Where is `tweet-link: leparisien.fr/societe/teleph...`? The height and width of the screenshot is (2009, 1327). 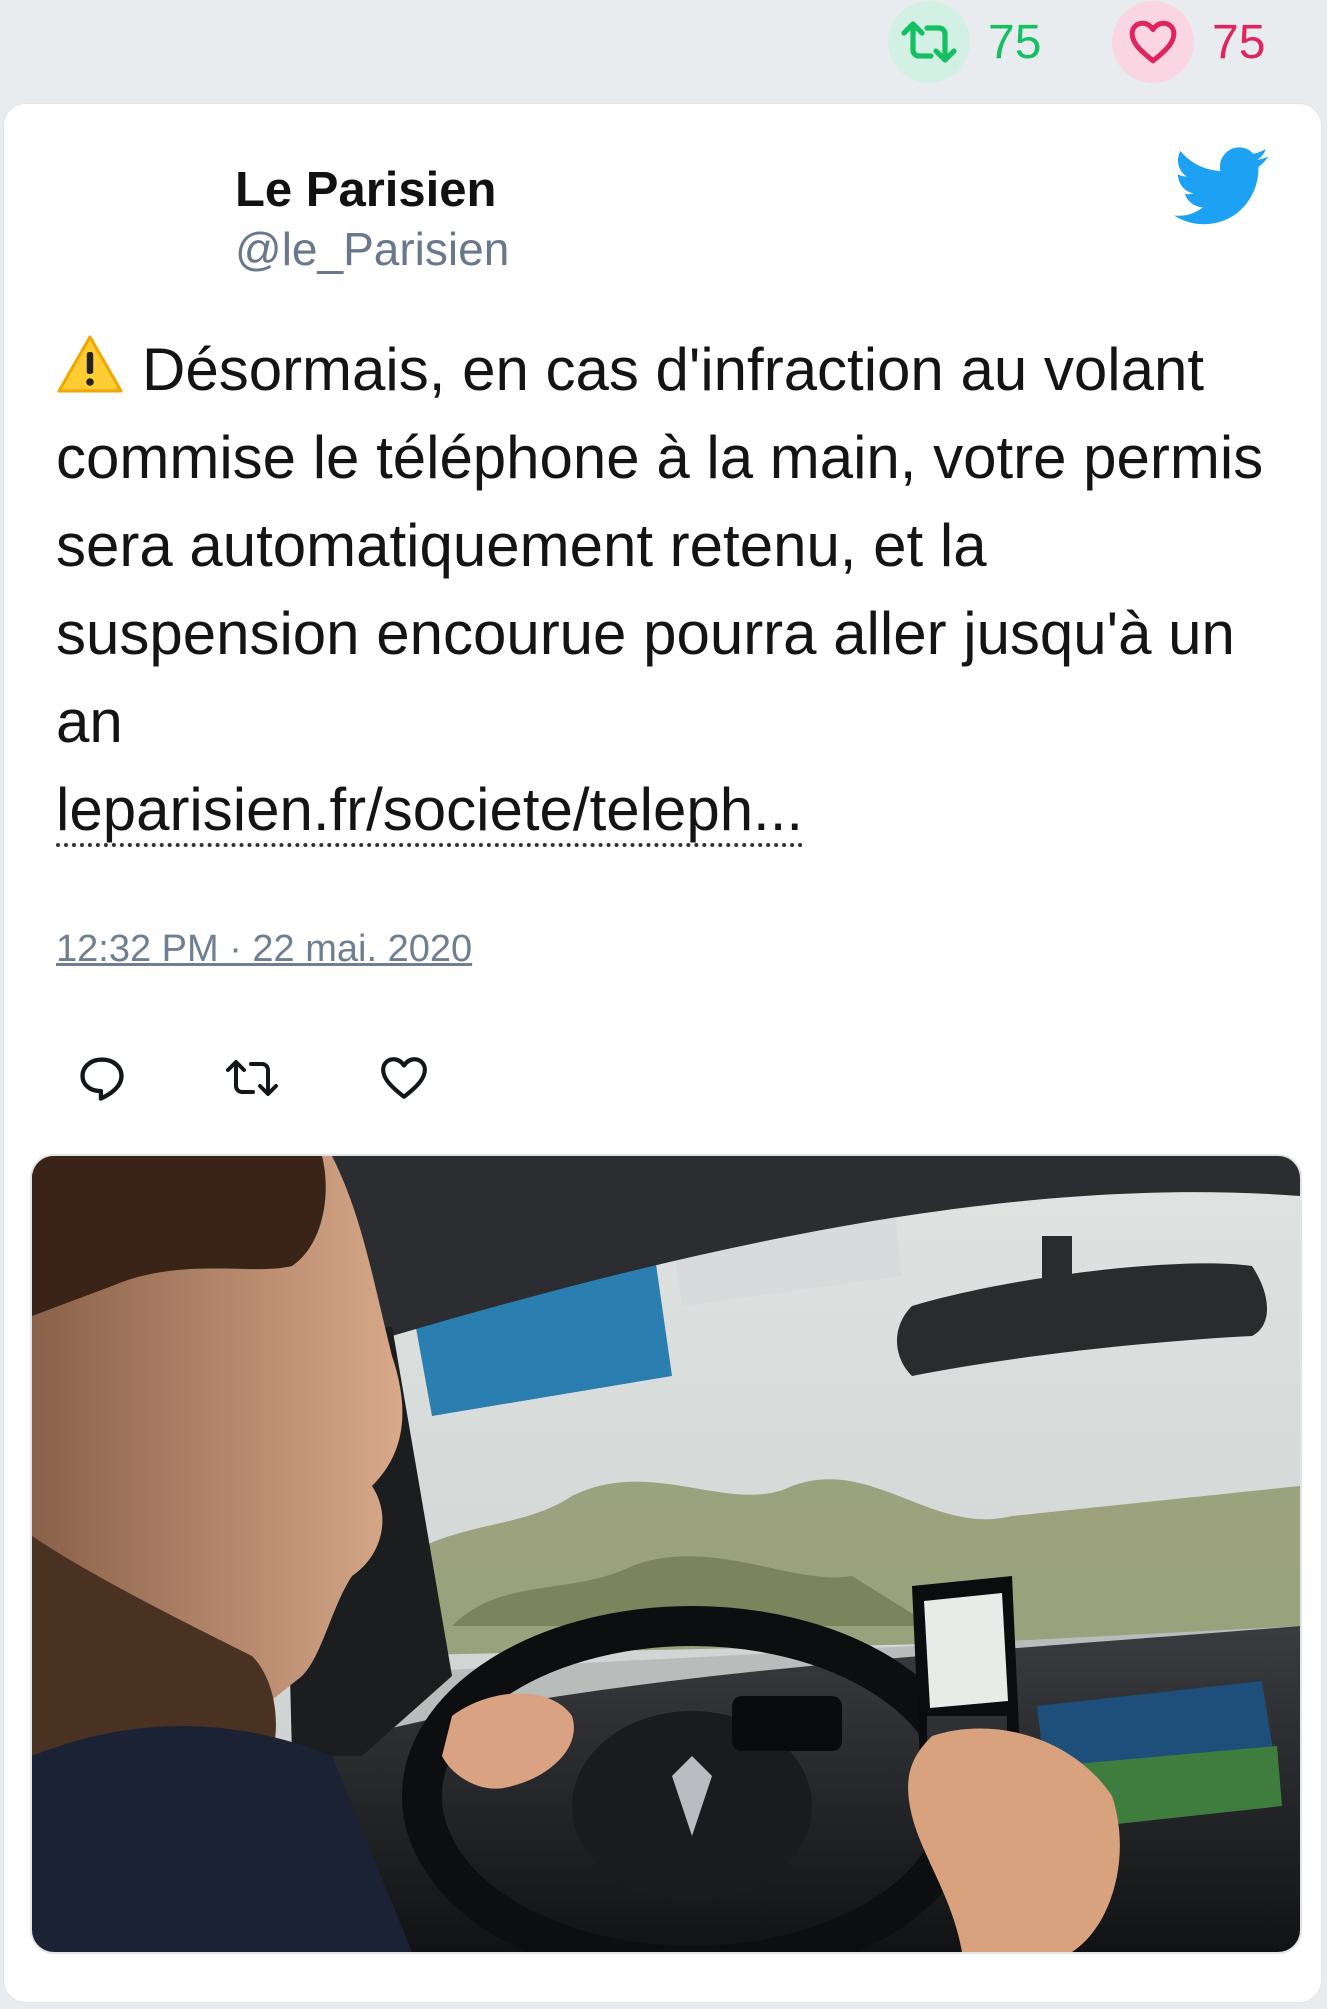
tweet-link: leparisien.fr/societe/teleph... is located at coordinates (430, 811).